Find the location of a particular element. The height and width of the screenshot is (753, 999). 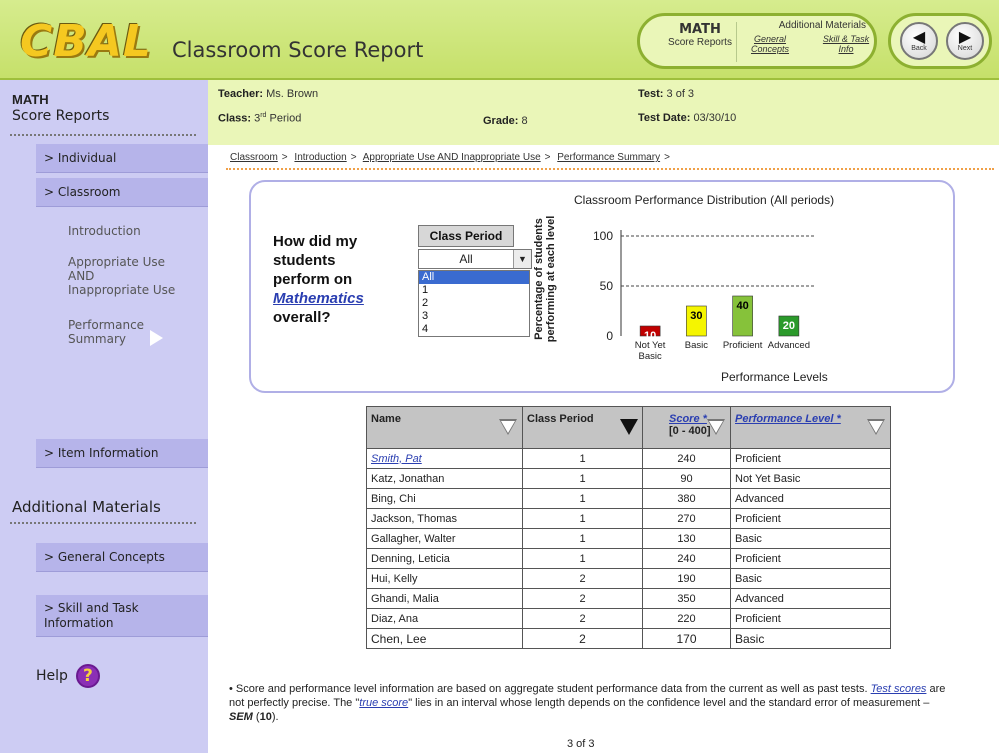

student-name-cell: Ghandi, Malia is located at coordinates (444, 598).